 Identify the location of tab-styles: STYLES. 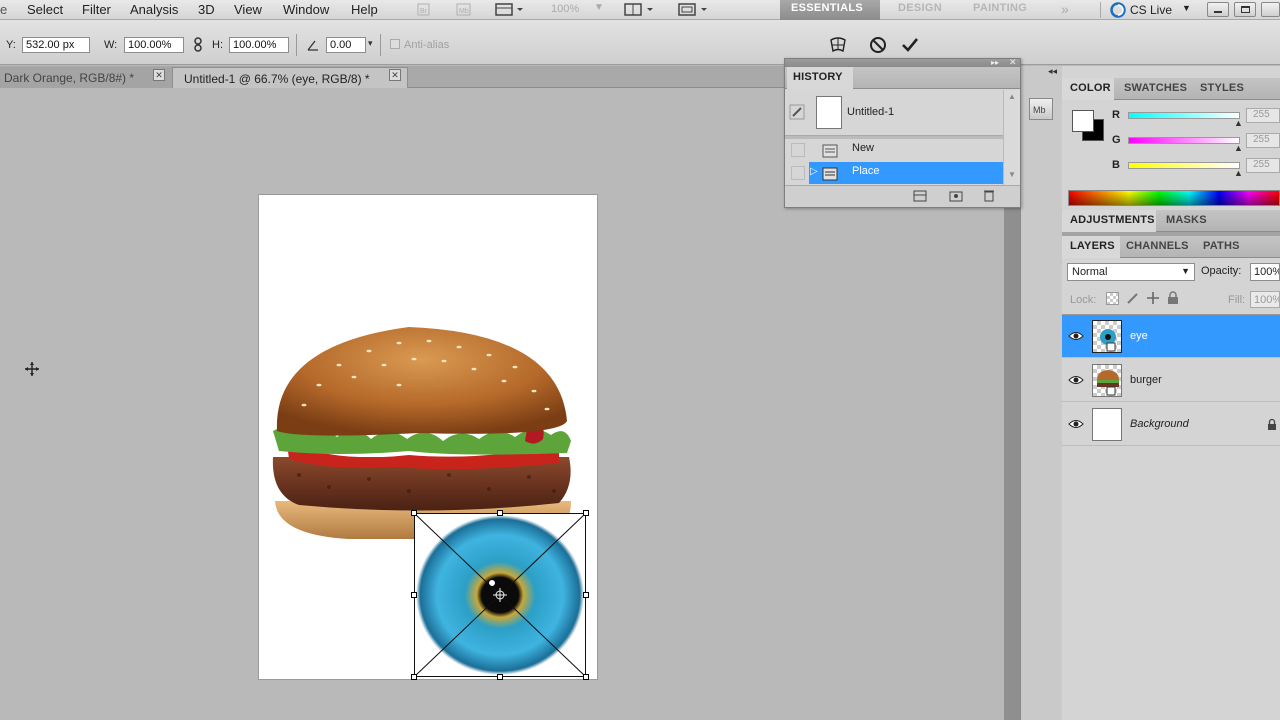
(1222, 88).